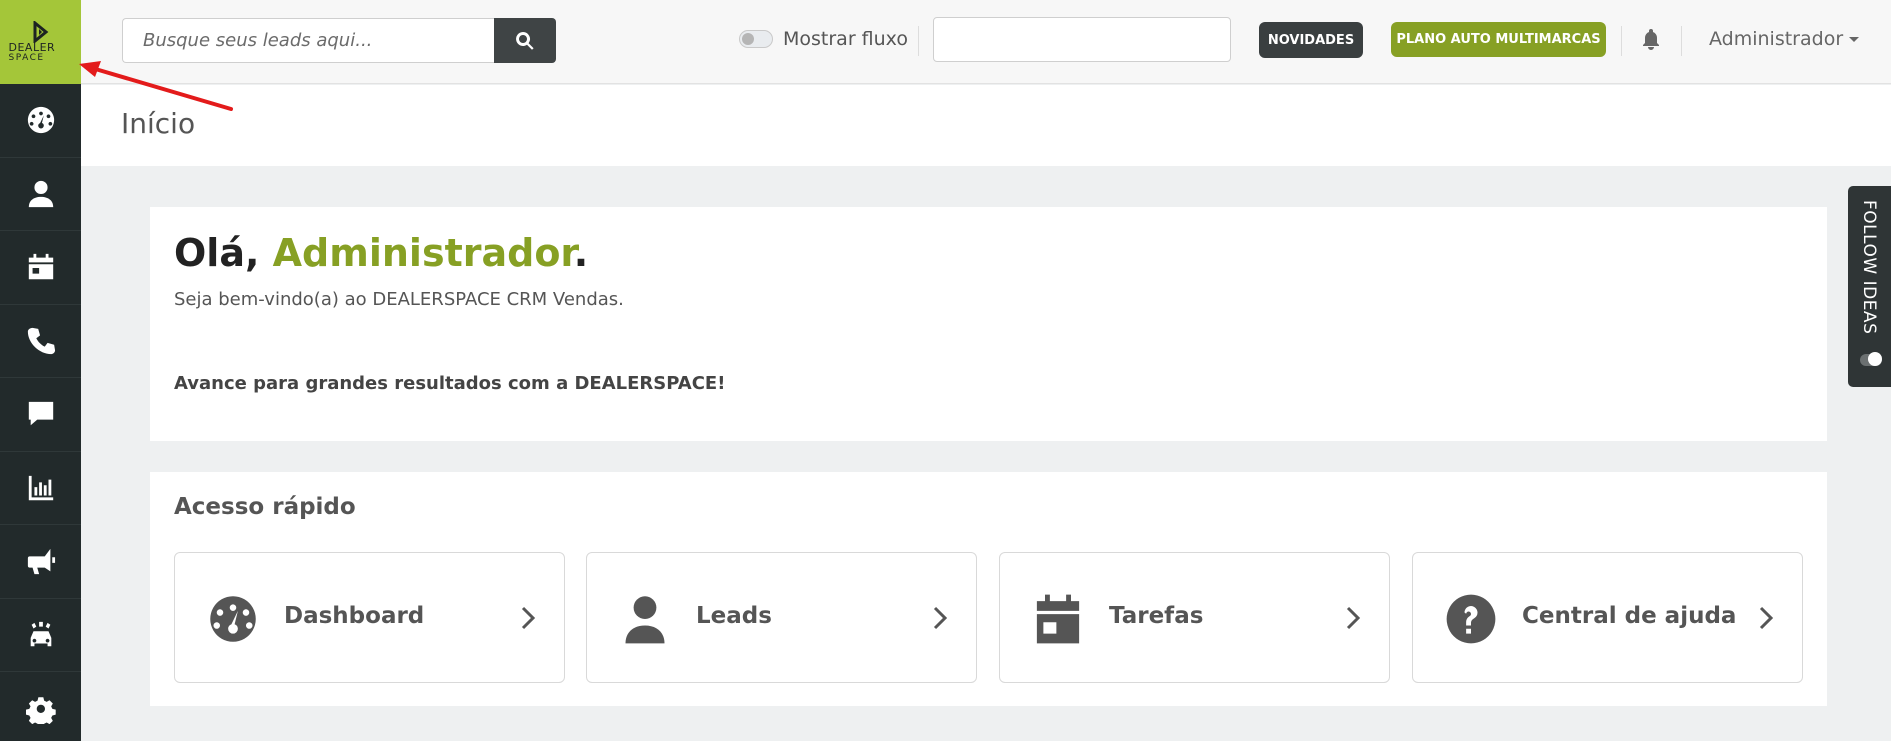 The width and height of the screenshot is (1891, 741). I want to click on gear-icon, so click(40, 710).